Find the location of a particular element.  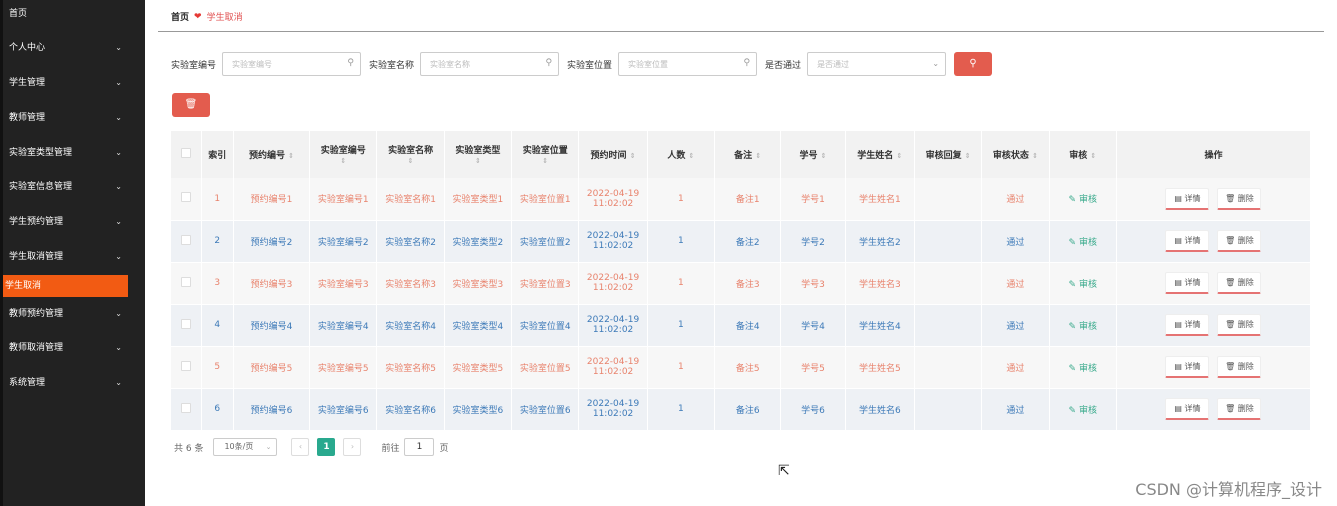

select-all is located at coordinates (186, 154).